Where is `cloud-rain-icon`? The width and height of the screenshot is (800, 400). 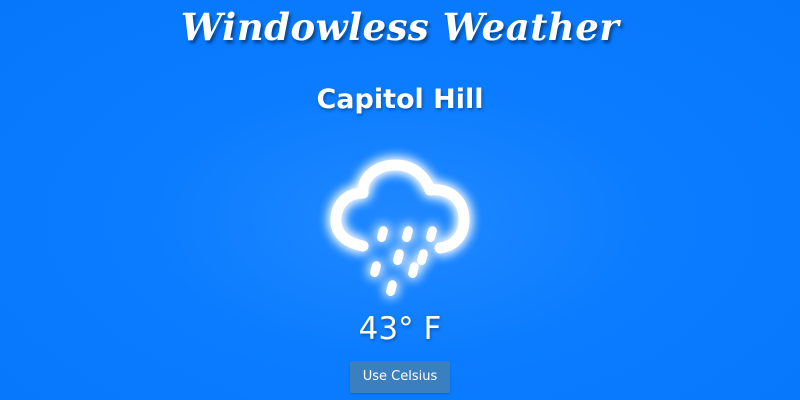 cloud-rain-icon is located at coordinates (400, 228).